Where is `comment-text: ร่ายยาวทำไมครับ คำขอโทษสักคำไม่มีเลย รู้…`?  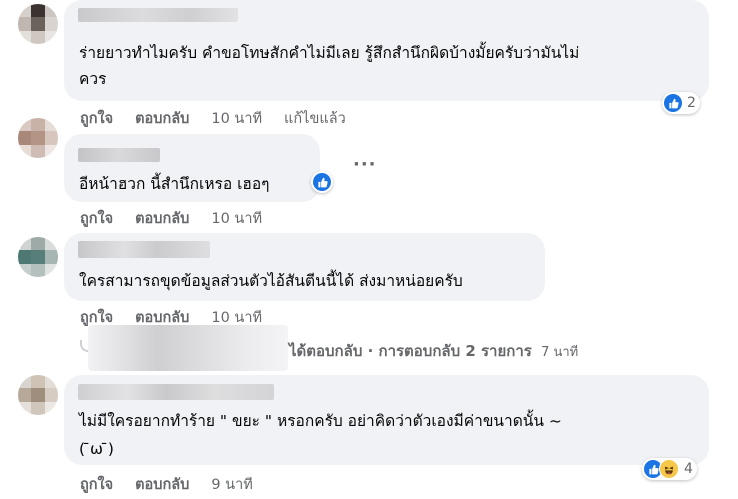 comment-text: ร่ายยาวทำไมครับ คำขอโทษสักคำไม่มีเลย รู้… is located at coordinates (329, 53).